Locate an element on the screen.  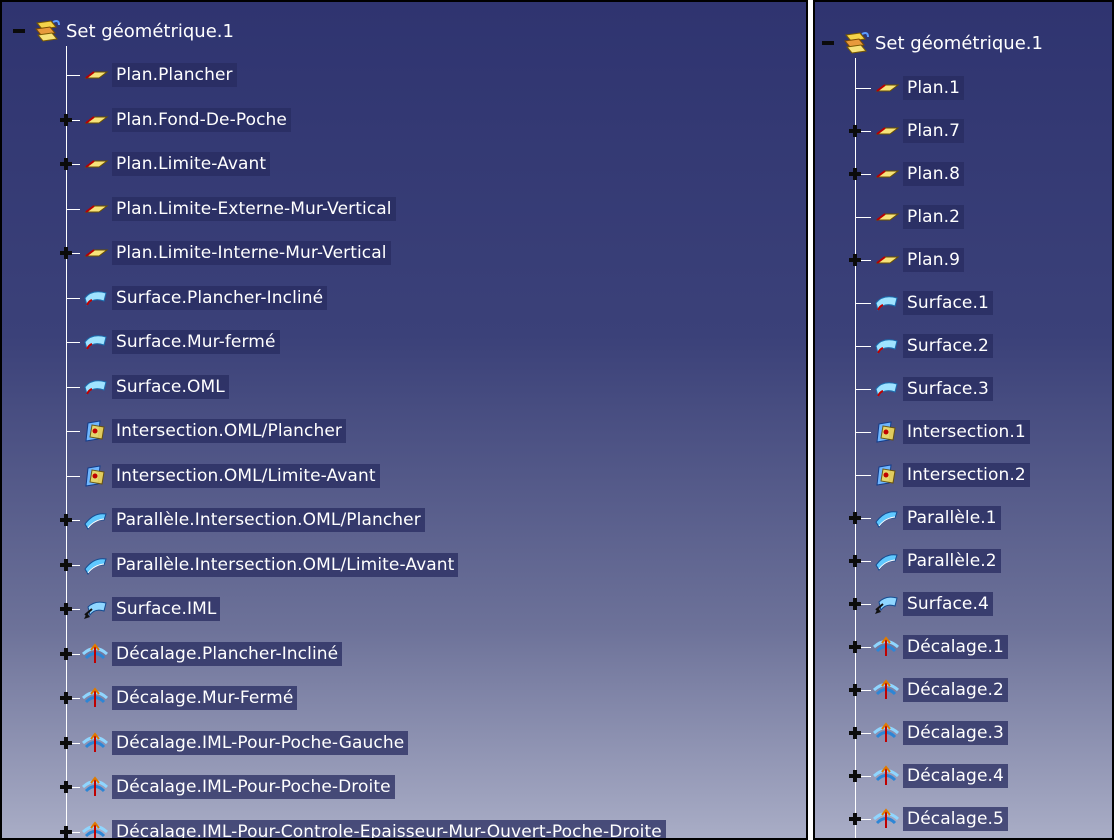
tree-item: Décalage.IML-Pour-Poche-Droite is located at coordinates (237, 787).